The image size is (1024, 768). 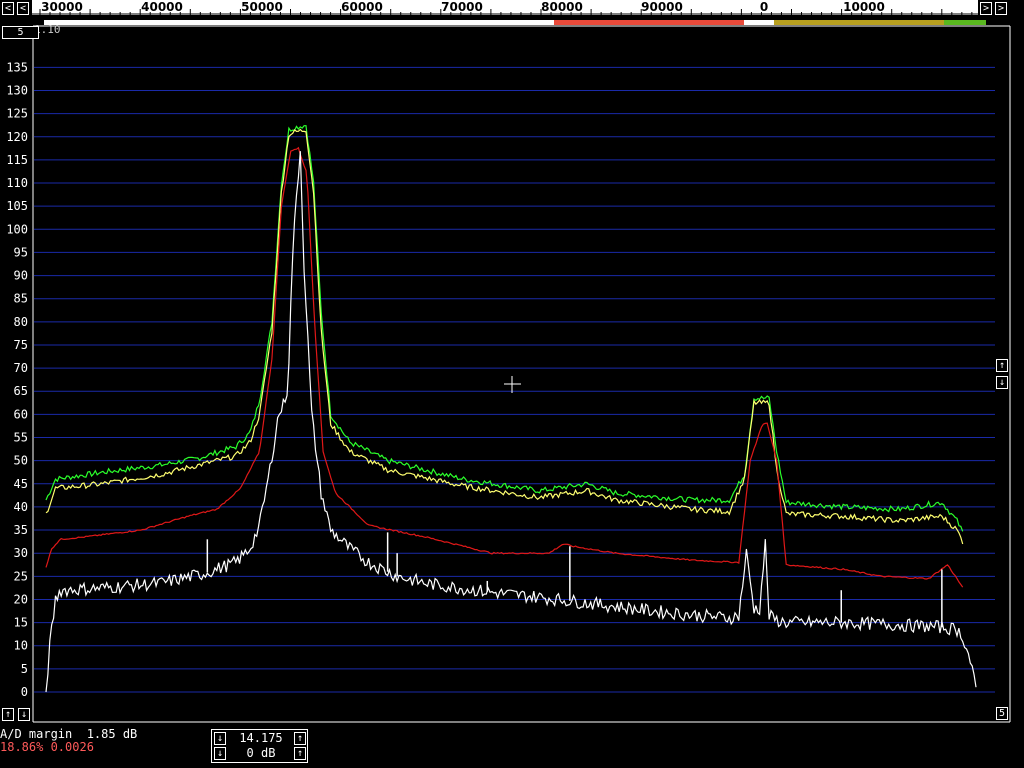 I want to click on top-scale-label: 40000, so click(x=162, y=7).